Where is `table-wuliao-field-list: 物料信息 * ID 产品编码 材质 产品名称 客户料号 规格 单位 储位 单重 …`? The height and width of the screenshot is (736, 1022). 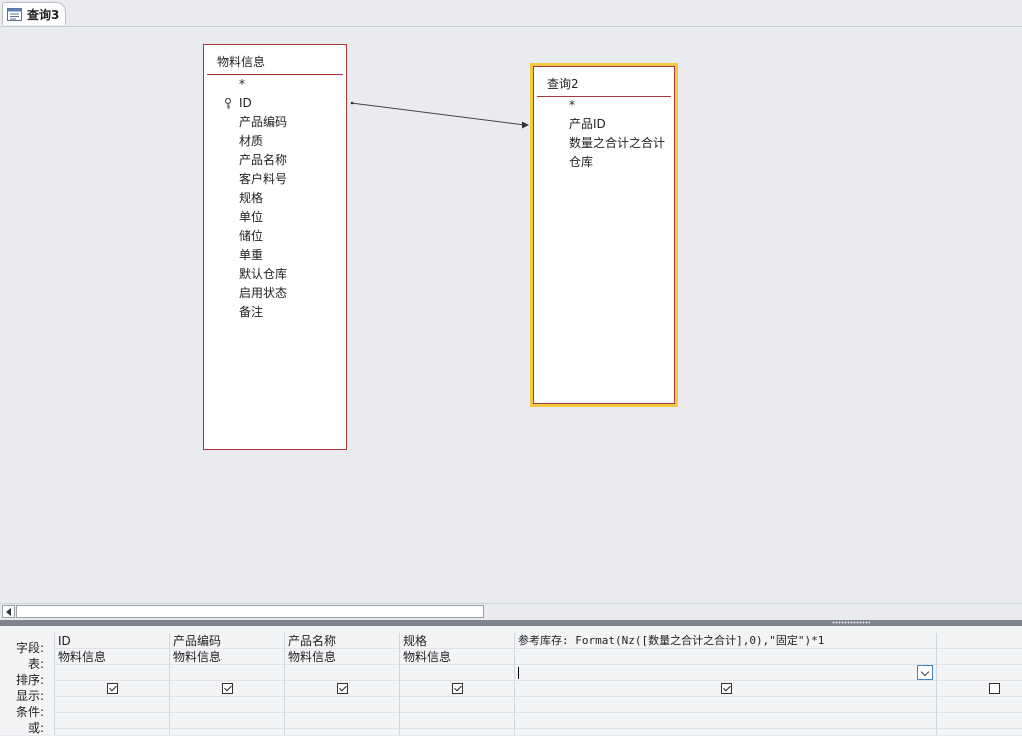
table-wuliao-field-list: 物料信息 * ID 产品编码 材质 产品名称 客户料号 规格 单位 储位 单重 … is located at coordinates (275, 247).